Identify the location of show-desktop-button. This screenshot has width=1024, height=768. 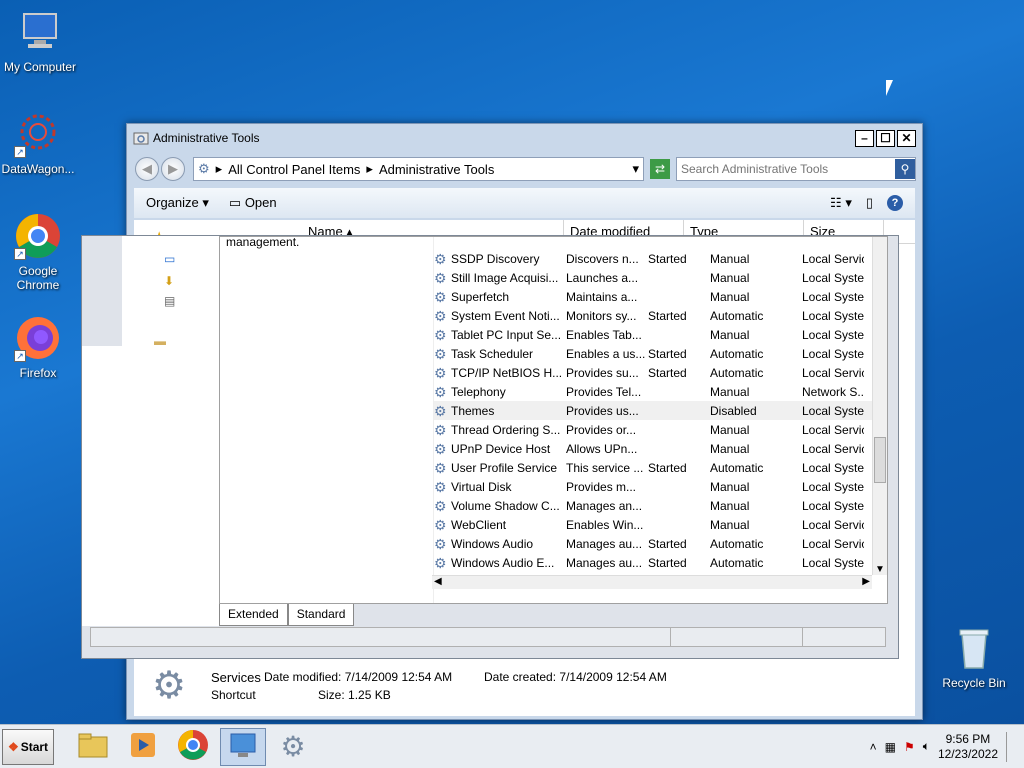
(1012, 746).